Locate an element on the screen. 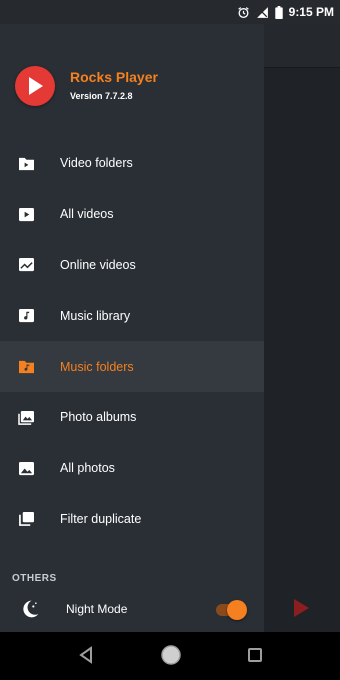 This screenshot has height=680, width=340. main-app-bar is located at coordinates (302, 46).